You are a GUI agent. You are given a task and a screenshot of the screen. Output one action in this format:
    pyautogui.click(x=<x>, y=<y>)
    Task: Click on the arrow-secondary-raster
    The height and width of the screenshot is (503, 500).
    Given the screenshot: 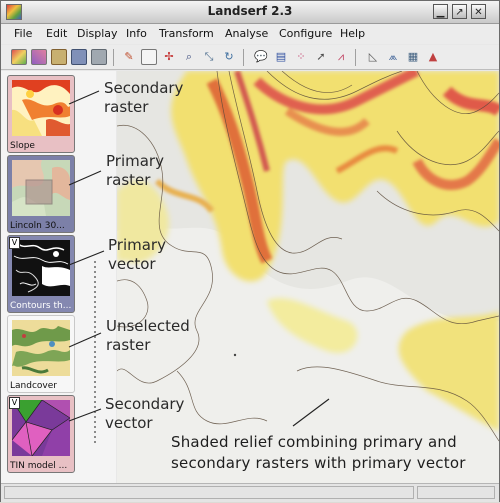 What is the action you would take?
    pyautogui.click(x=84, y=97)
    